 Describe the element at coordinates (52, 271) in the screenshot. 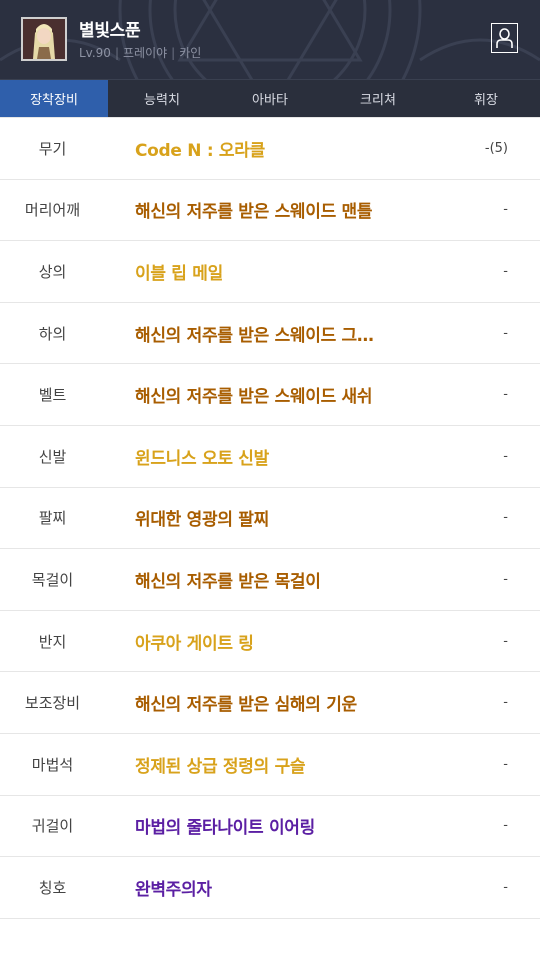

I see `slot-label: 상의` at that location.